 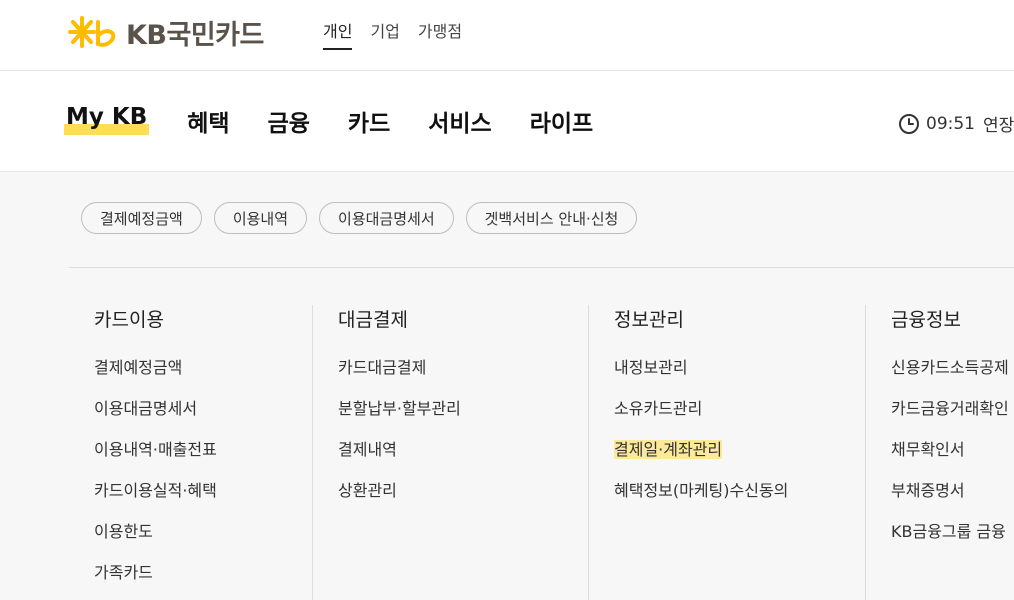 What do you see at coordinates (950, 497) in the screenshot?
I see `menu-link: 부채증명서` at bounding box center [950, 497].